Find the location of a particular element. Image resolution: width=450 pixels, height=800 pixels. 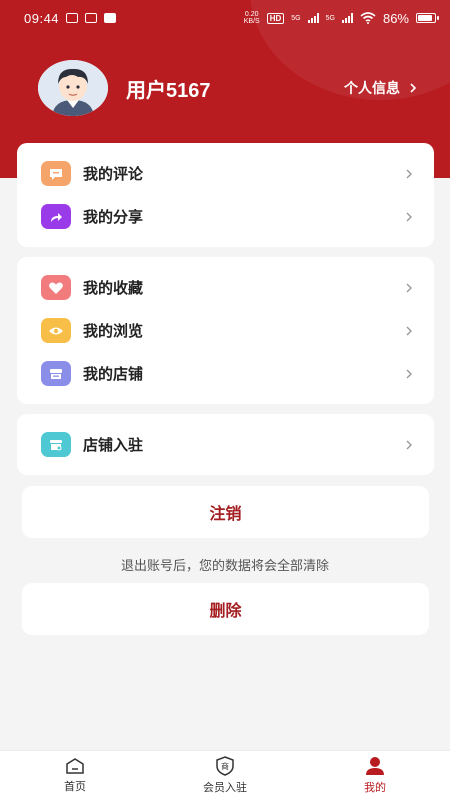

eye-icon is located at coordinates (56, 330).